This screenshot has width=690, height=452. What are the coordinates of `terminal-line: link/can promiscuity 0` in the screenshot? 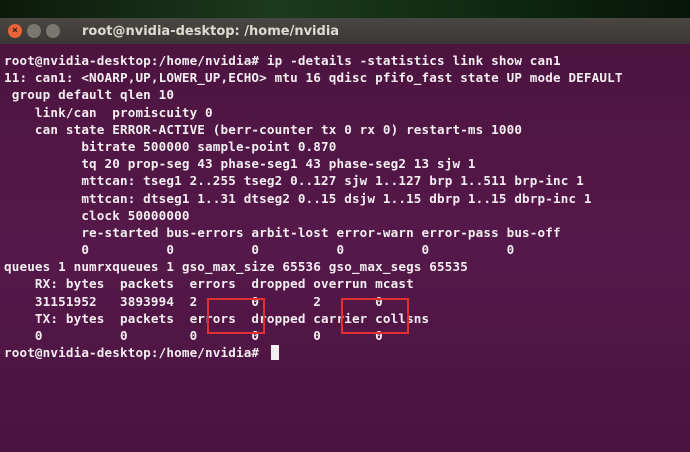 It's located at (108, 112).